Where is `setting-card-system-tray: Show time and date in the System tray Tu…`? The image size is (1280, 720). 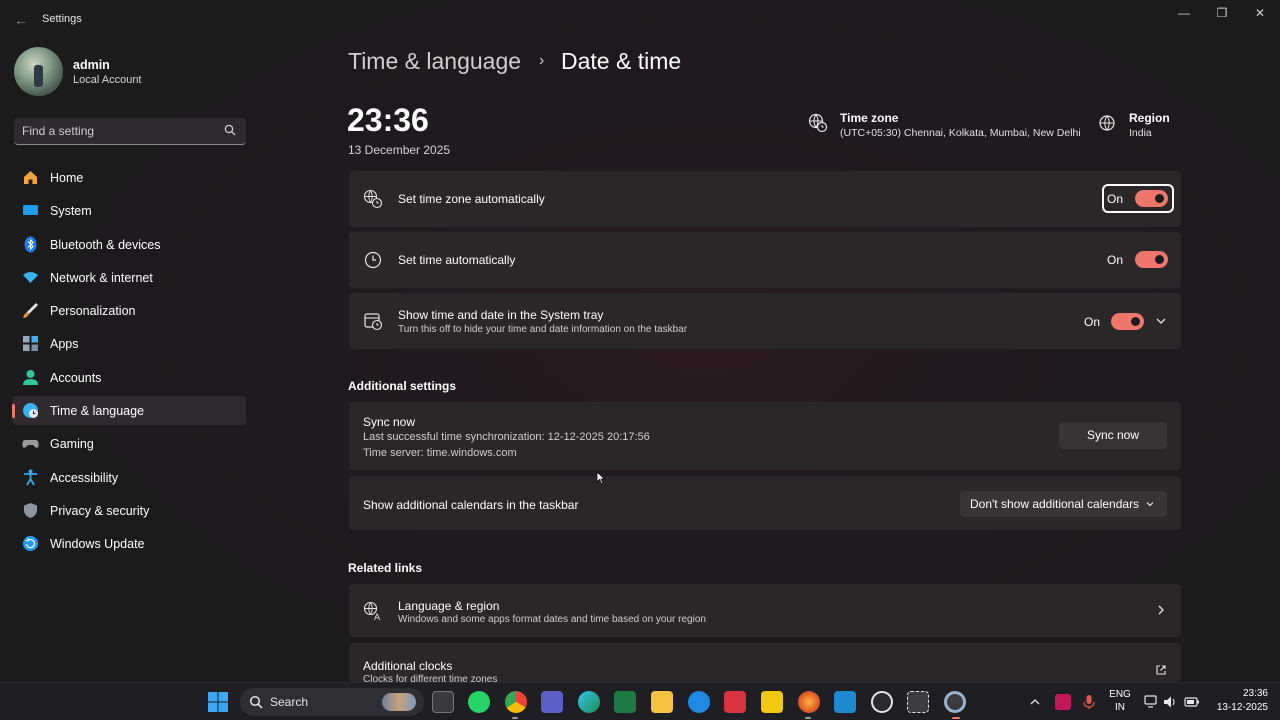 setting-card-system-tray: Show time and date in the System tray Tu… is located at coordinates (765, 321).